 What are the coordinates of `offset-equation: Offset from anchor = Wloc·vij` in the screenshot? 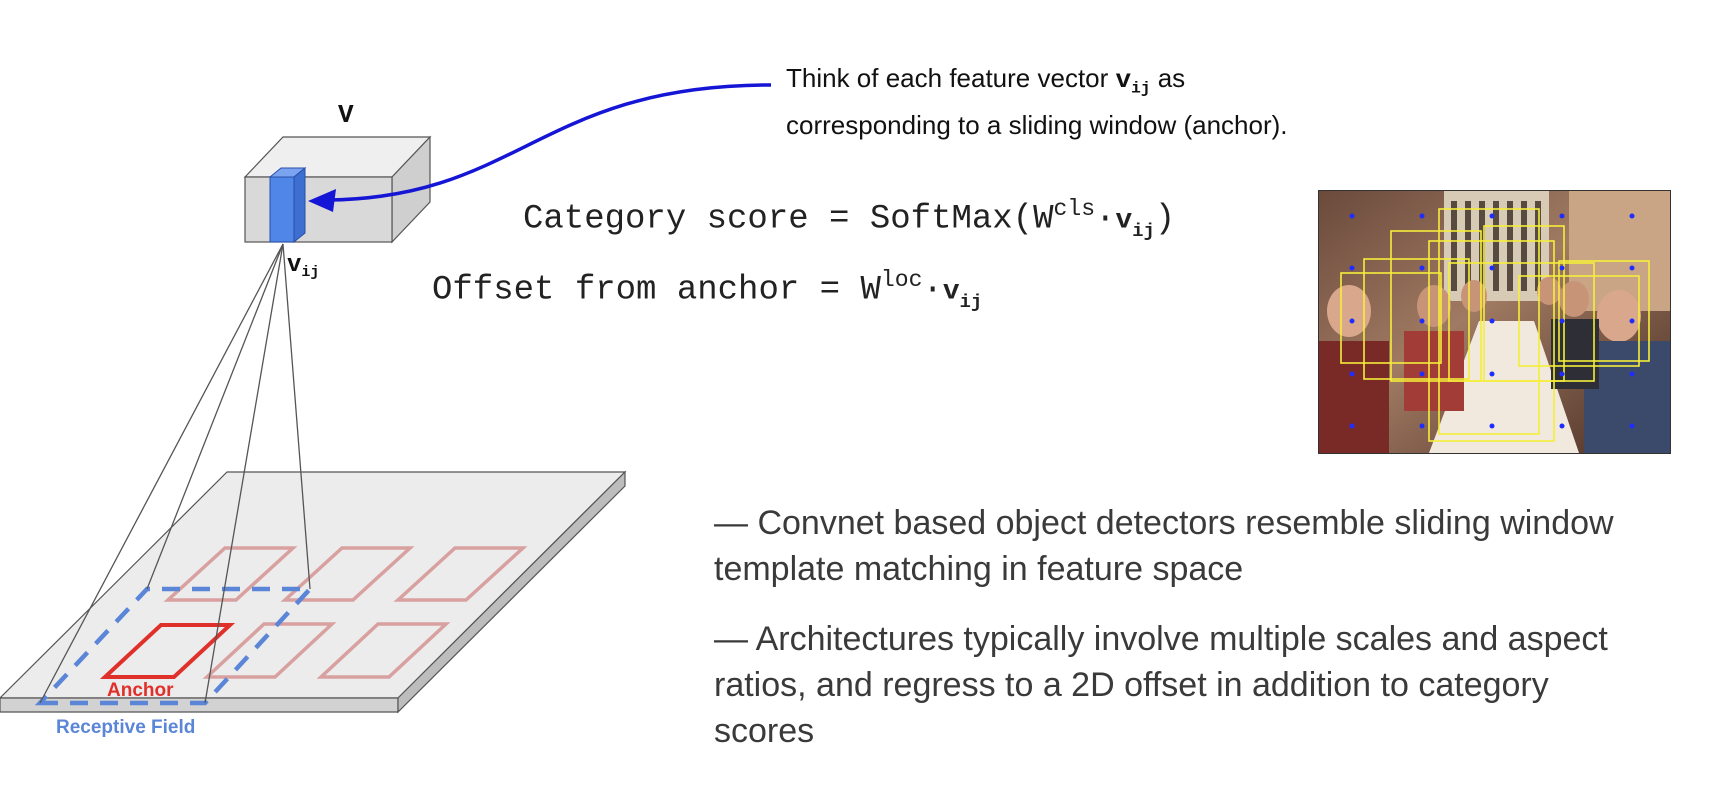 It's located at (707, 290).